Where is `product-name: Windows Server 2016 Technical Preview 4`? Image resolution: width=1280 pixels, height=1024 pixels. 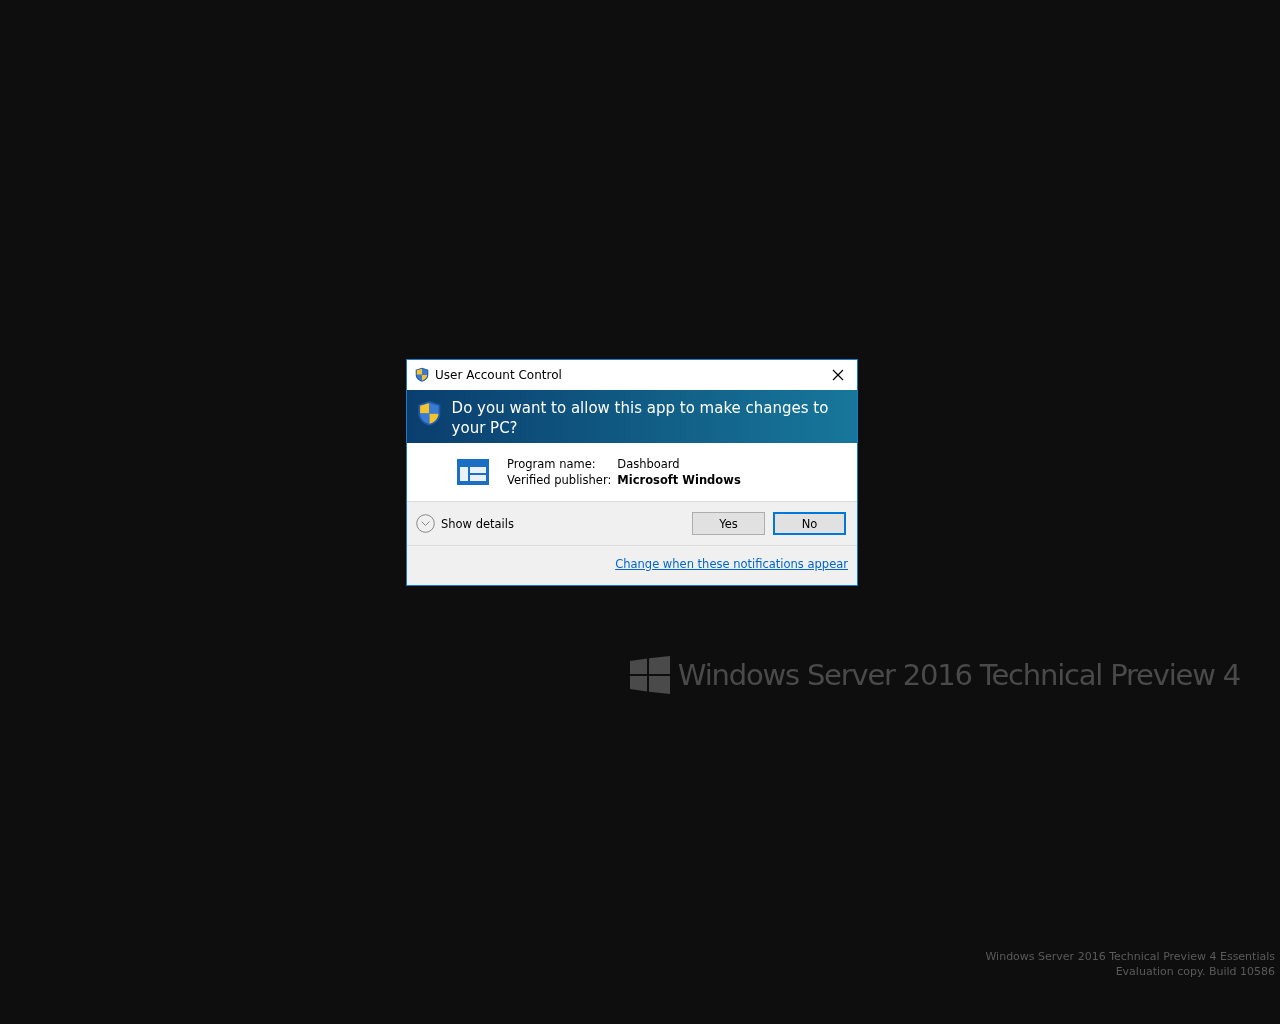 product-name: Windows Server 2016 Technical Preview 4 is located at coordinates (958, 675).